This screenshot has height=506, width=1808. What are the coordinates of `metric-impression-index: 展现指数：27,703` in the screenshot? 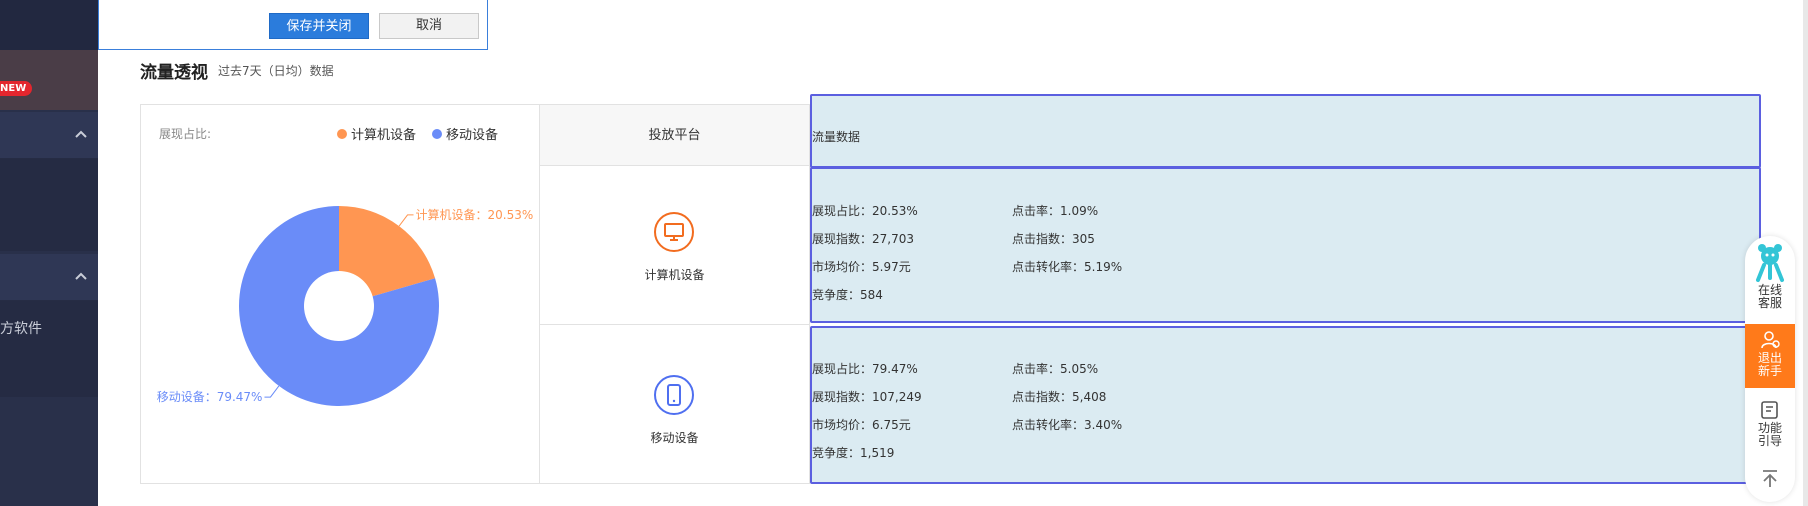 It's located at (863, 239).